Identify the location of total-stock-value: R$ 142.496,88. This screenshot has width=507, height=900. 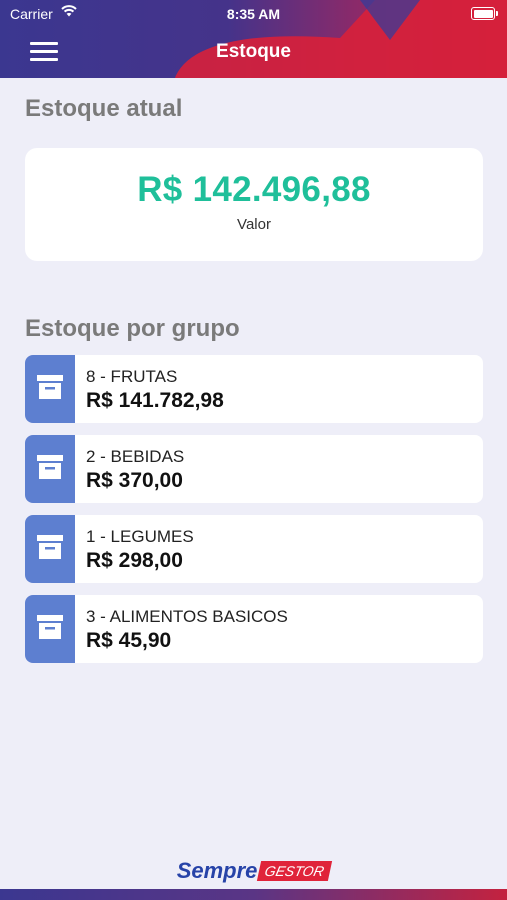
(254, 189).